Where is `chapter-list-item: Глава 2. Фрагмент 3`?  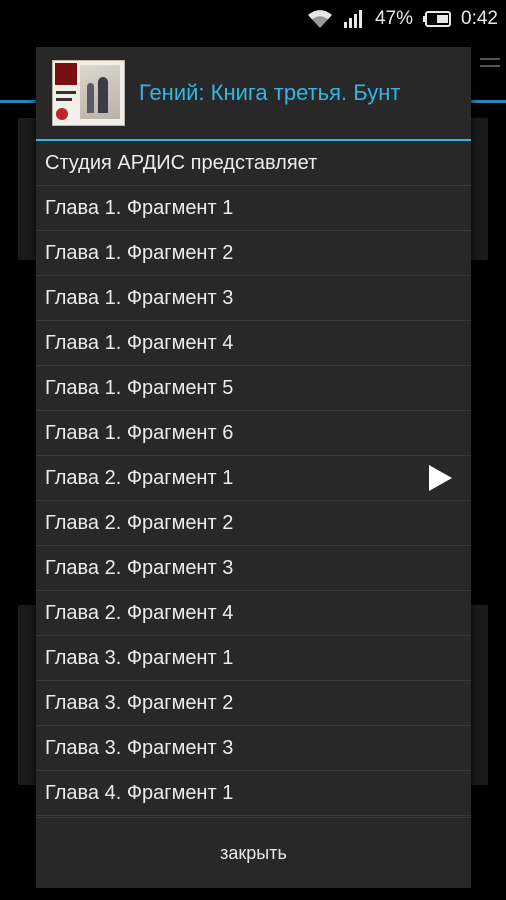 chapter-list-item: Глава 2. Фрагмент 3 is located at coordinates (253, 568).